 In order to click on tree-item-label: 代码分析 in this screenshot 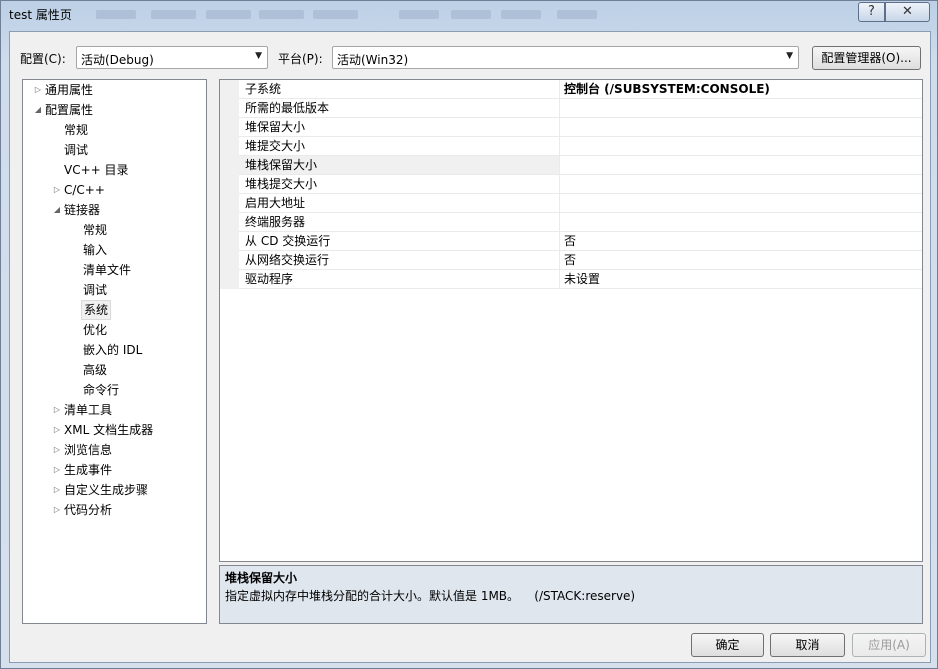, I will do `click(88, 510)`.